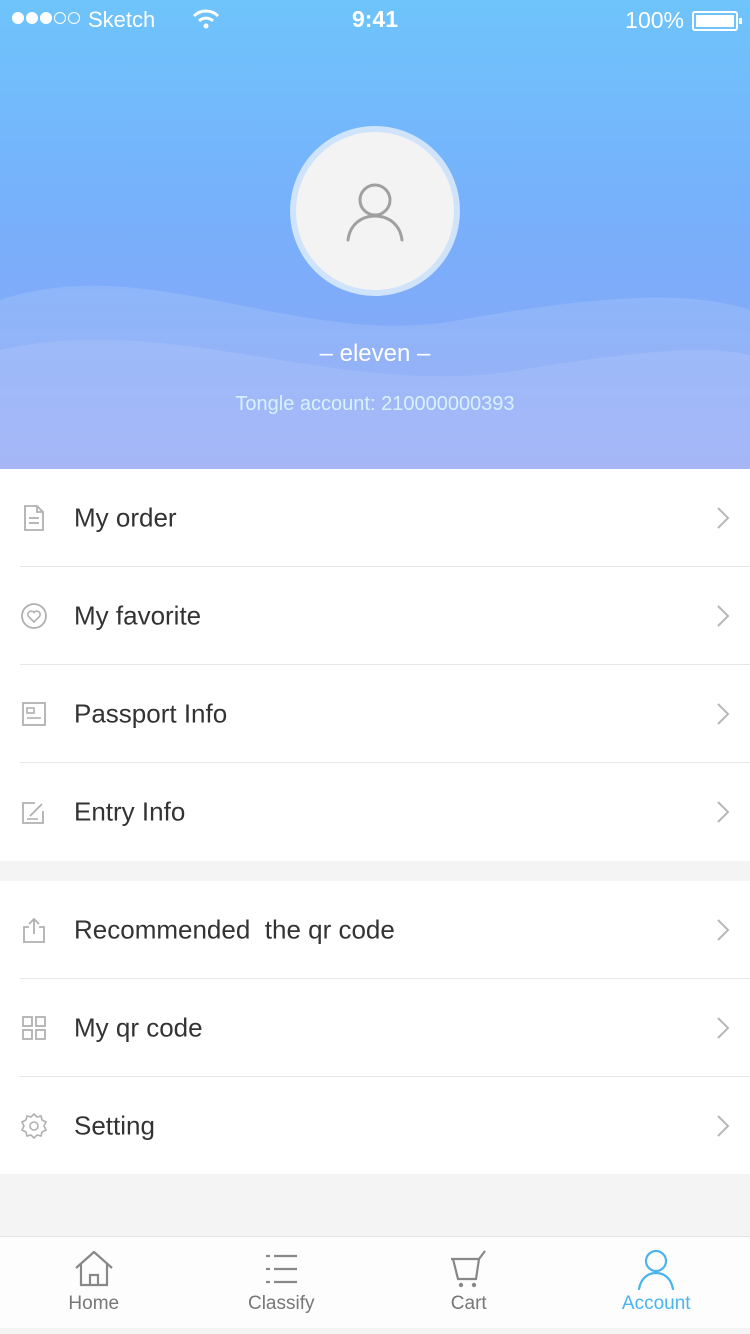 This screenshot has height=1334, width=750. I want to click on username: – eleven –, so click(375, 353).